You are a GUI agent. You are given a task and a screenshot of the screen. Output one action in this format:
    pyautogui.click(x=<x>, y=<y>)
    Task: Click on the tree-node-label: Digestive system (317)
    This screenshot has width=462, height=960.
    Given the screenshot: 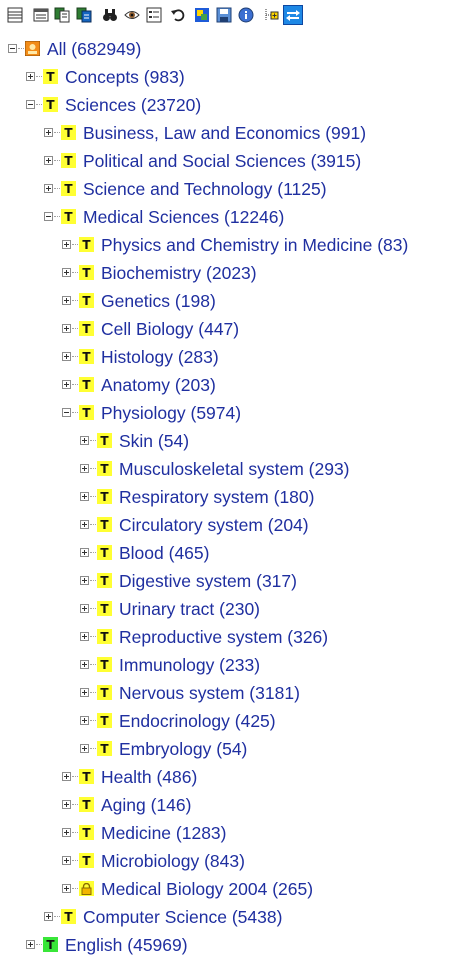 What is the action you would take?
    pyautogui.click(x=208, y=581)
    